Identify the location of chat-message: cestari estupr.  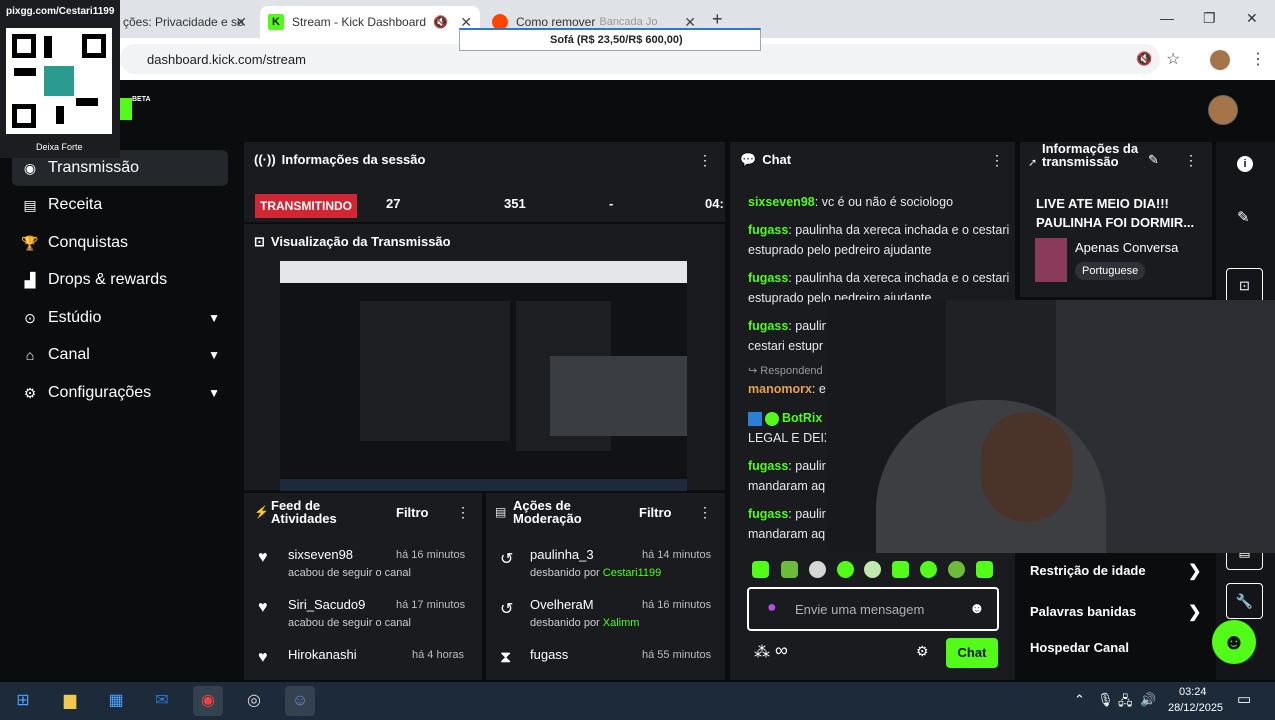
(786, 346).